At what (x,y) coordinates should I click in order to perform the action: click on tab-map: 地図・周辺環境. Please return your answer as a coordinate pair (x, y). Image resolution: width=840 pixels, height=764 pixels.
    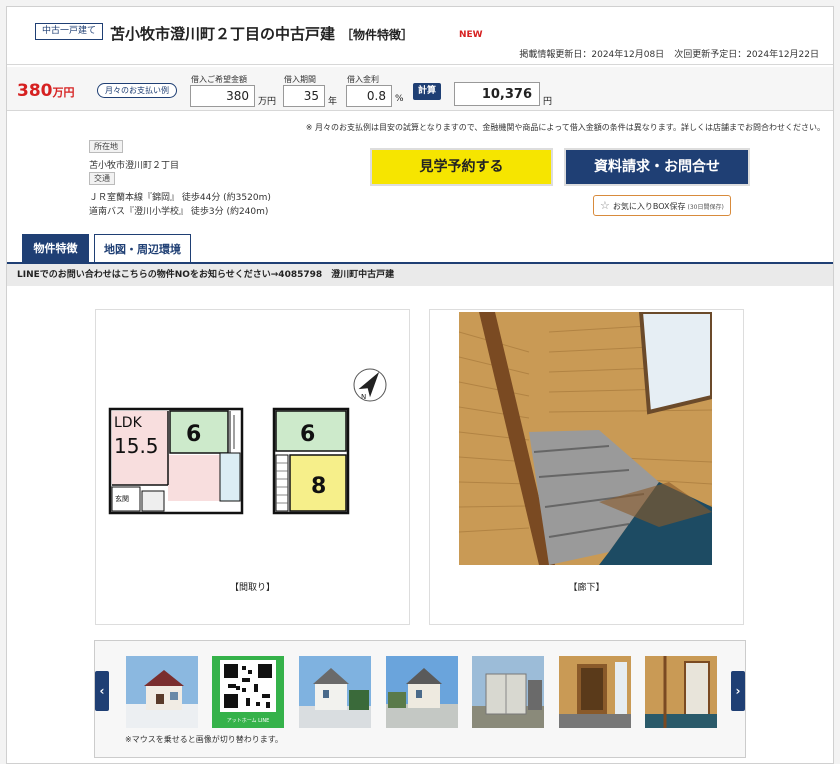
    Looking at the image, I should click on (142, 248).